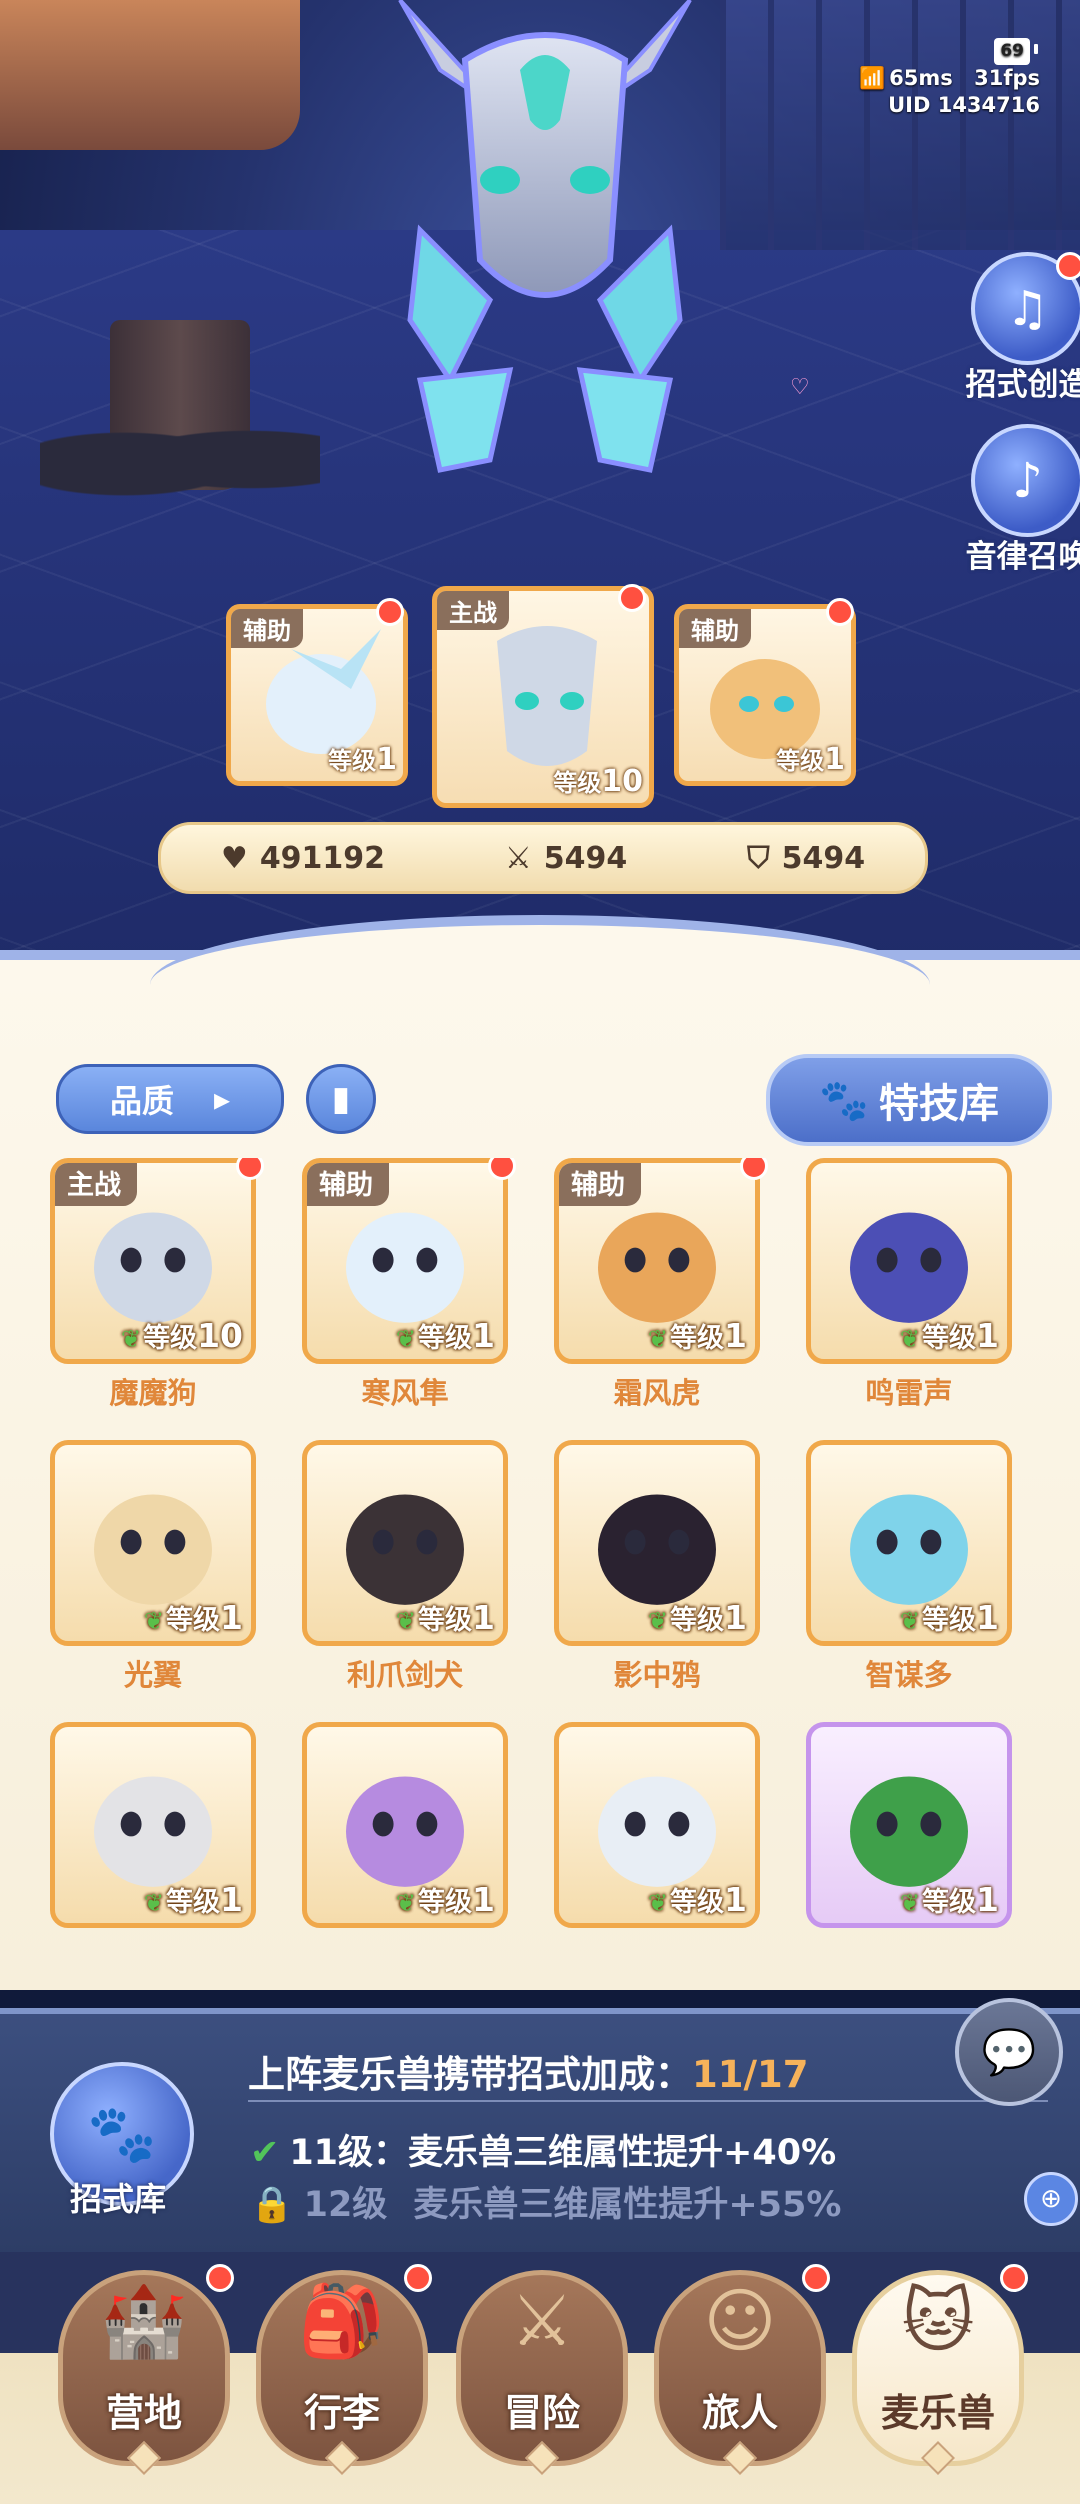 The image size is (1080, 2504). I want to click on chat-button: 💬, so click(1009, 2052).